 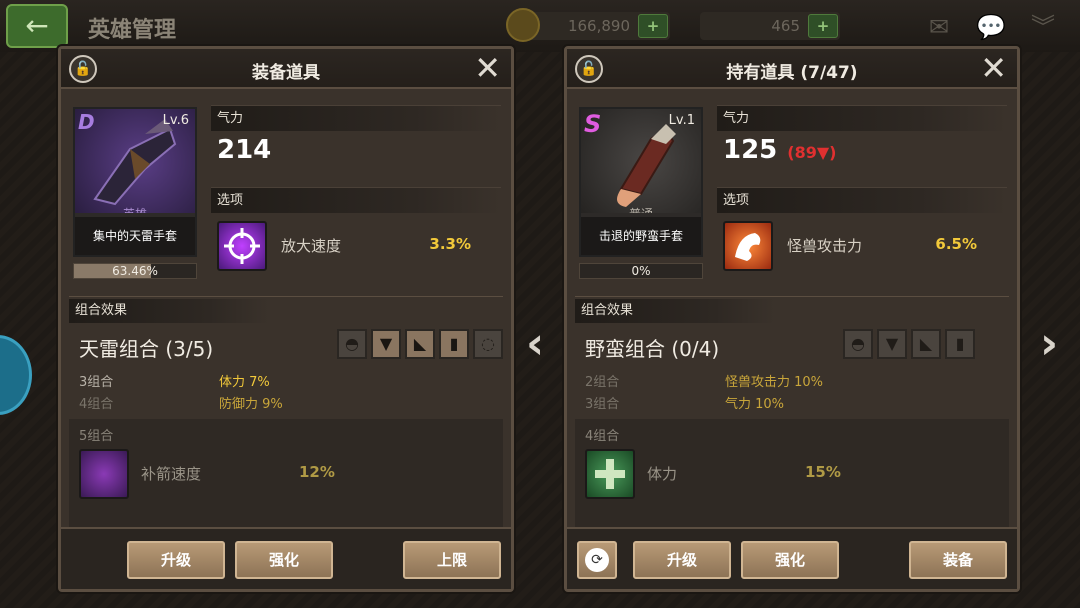 I want to click on panel-footer: ⟳ 升级 强化 装备, so click(x=792, y=558).